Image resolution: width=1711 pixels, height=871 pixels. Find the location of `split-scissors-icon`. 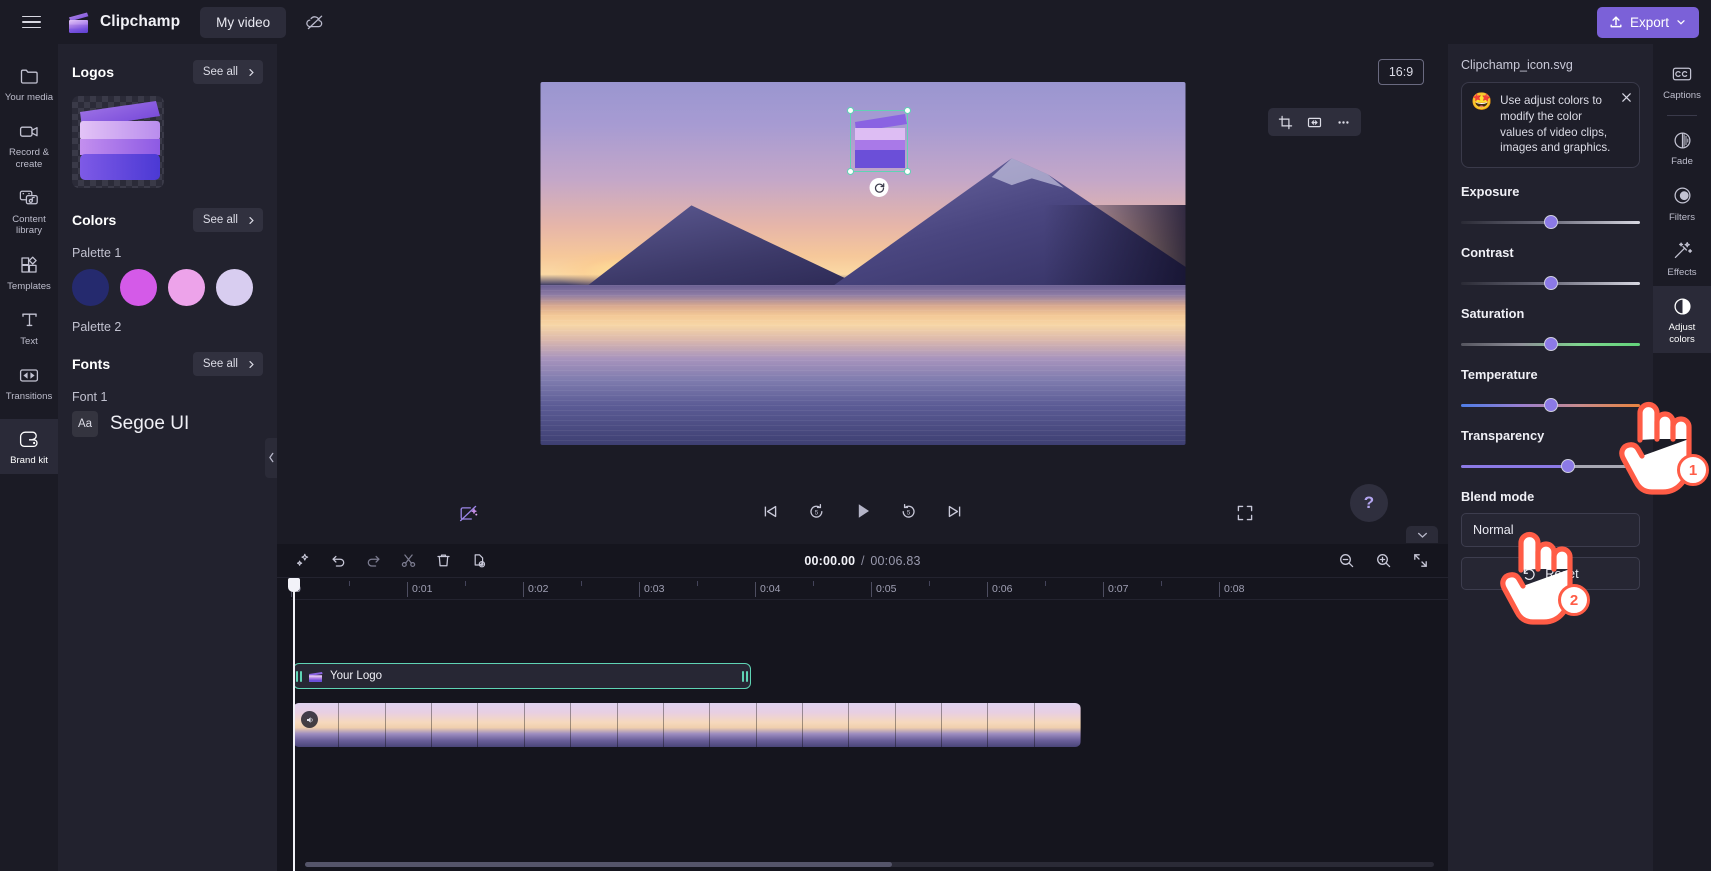

split-scissors-icon is located at coordinates (408, 561).